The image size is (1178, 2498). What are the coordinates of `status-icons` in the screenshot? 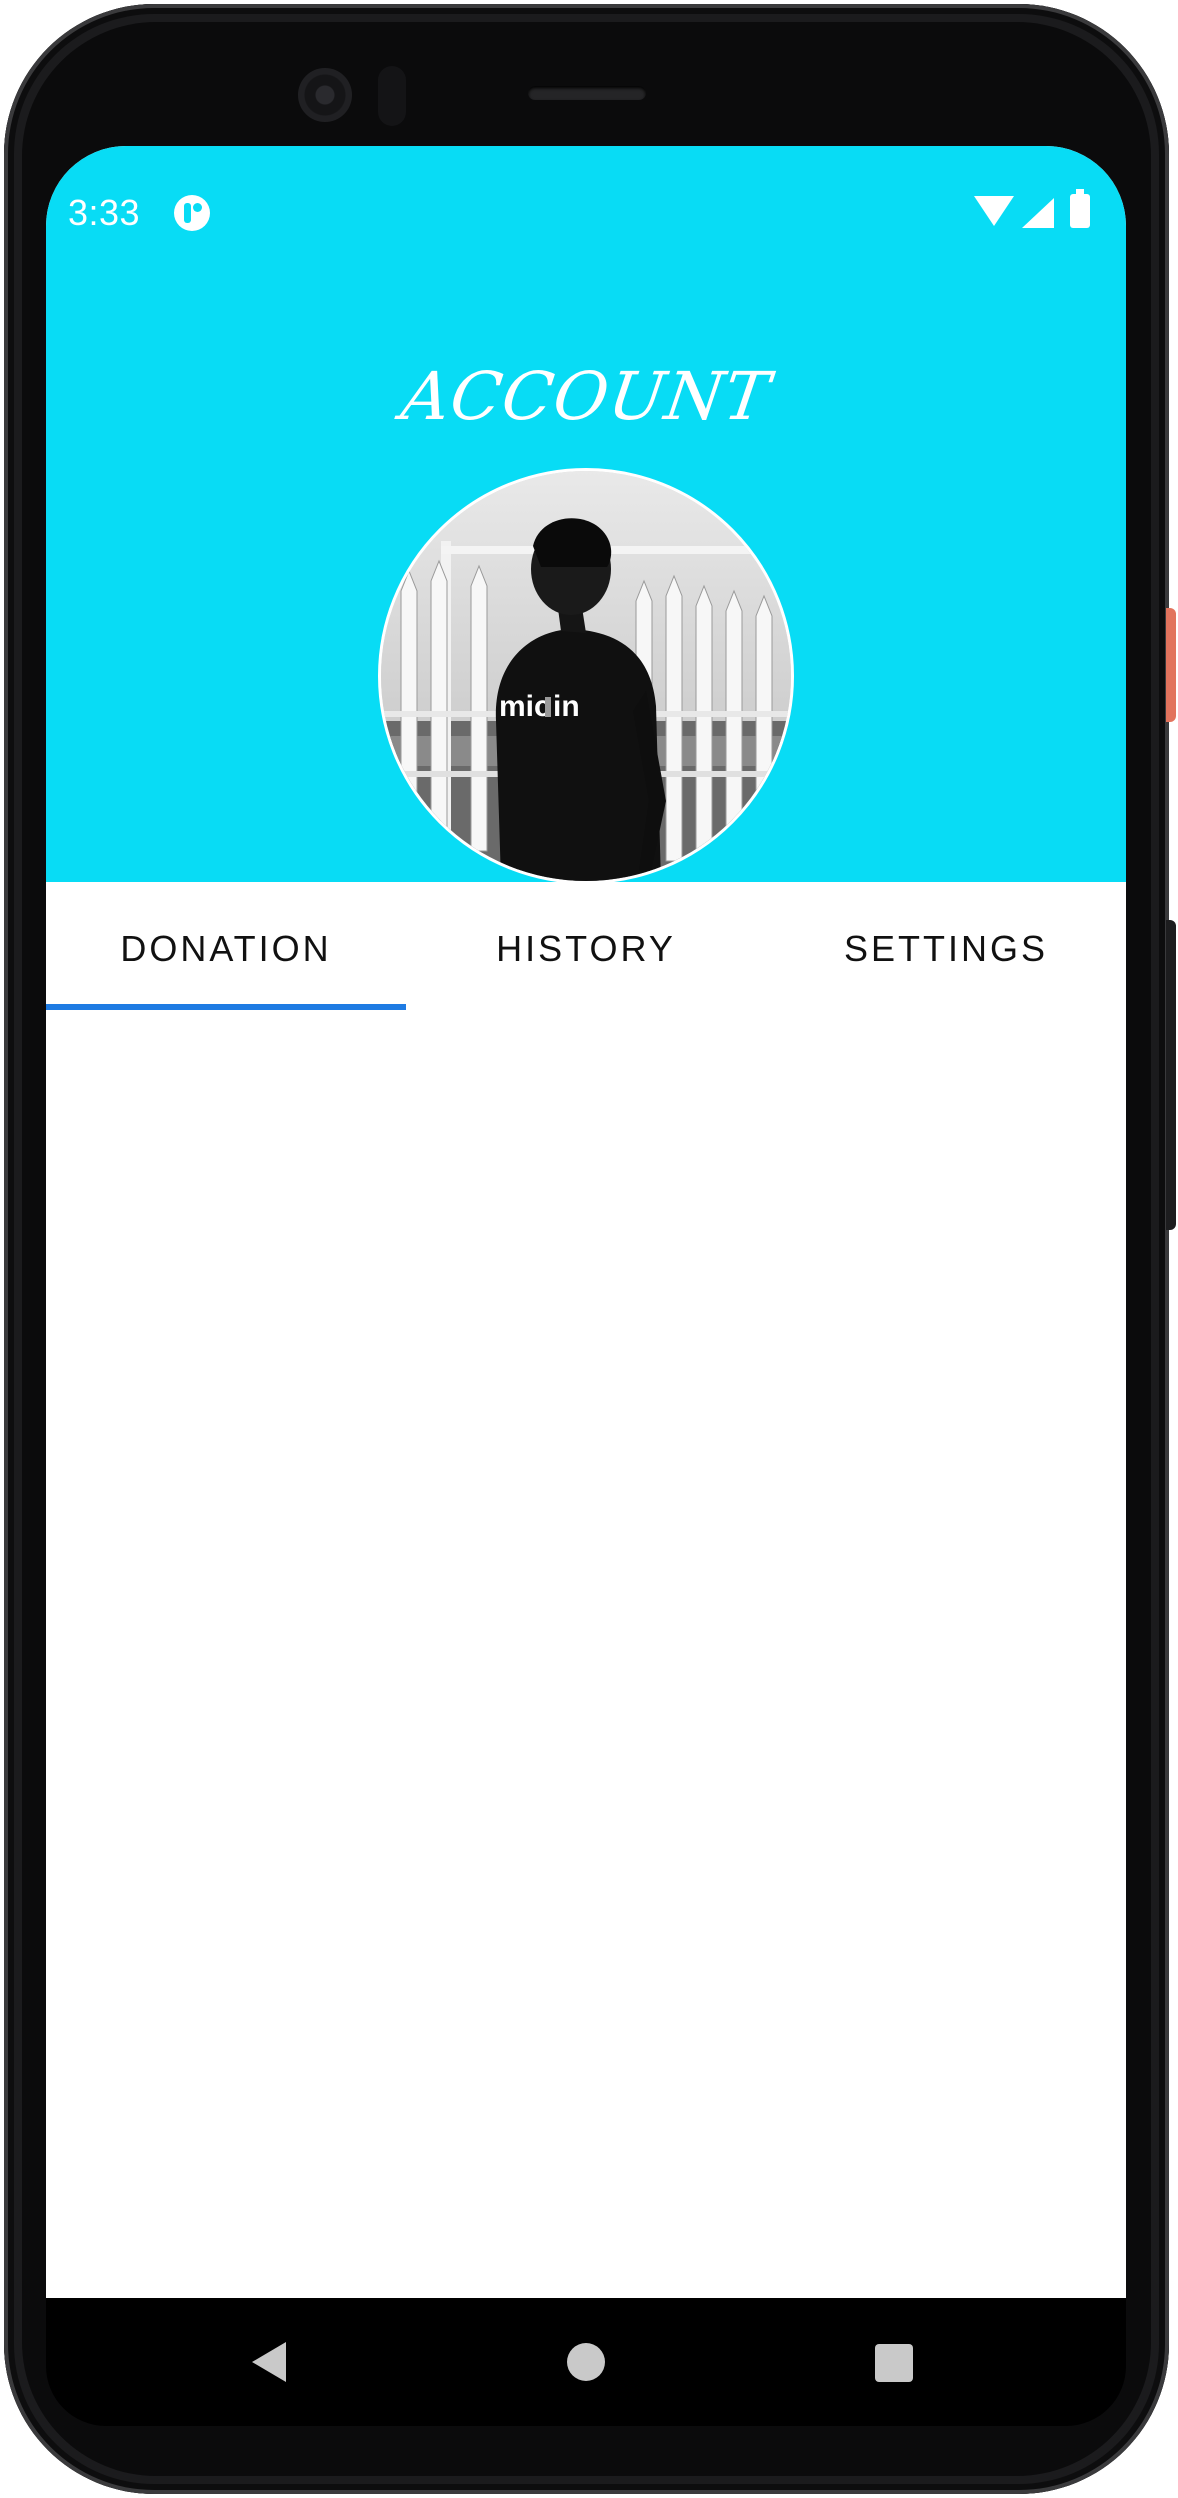 It's located at (1039, 209).